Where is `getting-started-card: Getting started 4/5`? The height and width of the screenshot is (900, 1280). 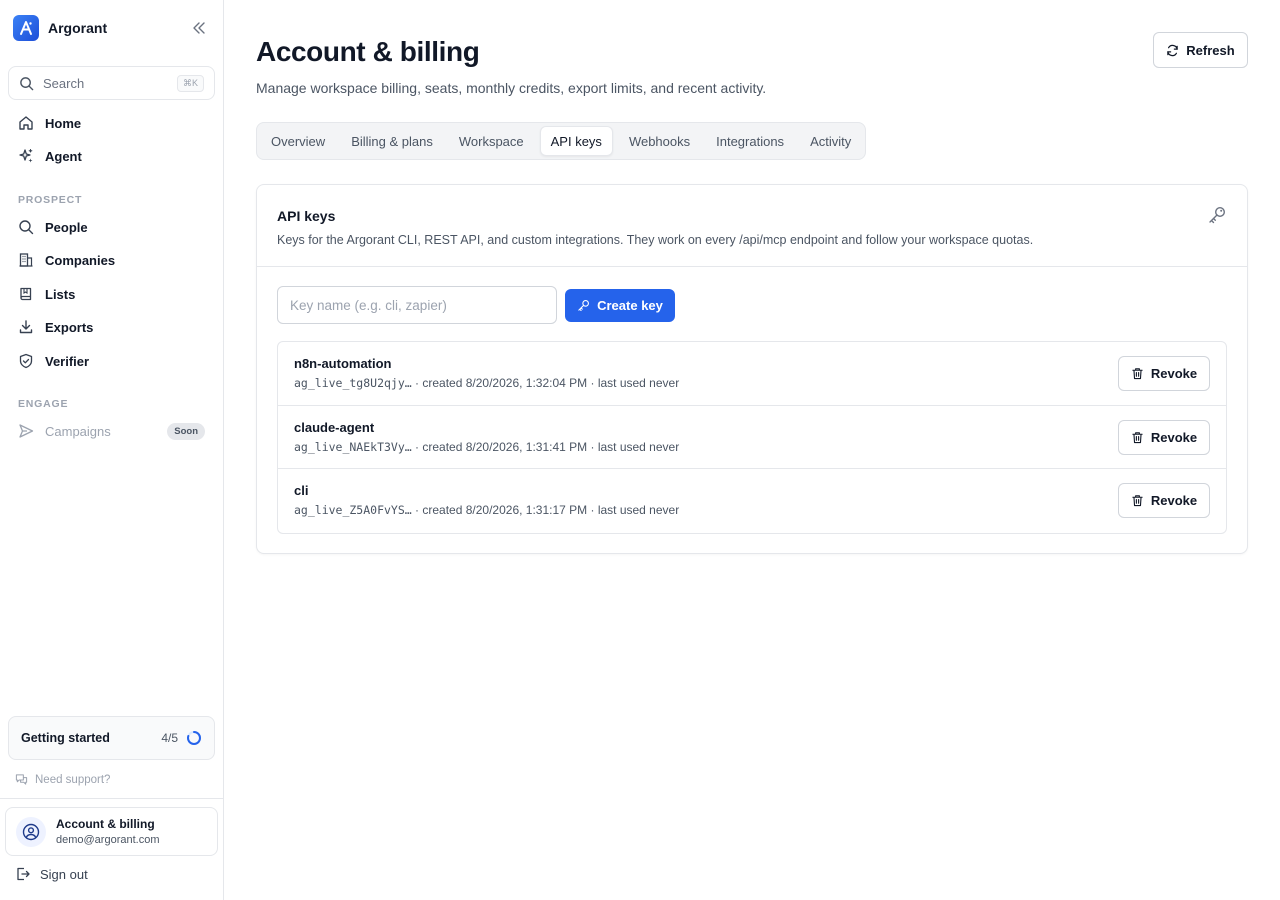
getting-started-card: Getting started 4/5 is located at coordinates (111, 738).